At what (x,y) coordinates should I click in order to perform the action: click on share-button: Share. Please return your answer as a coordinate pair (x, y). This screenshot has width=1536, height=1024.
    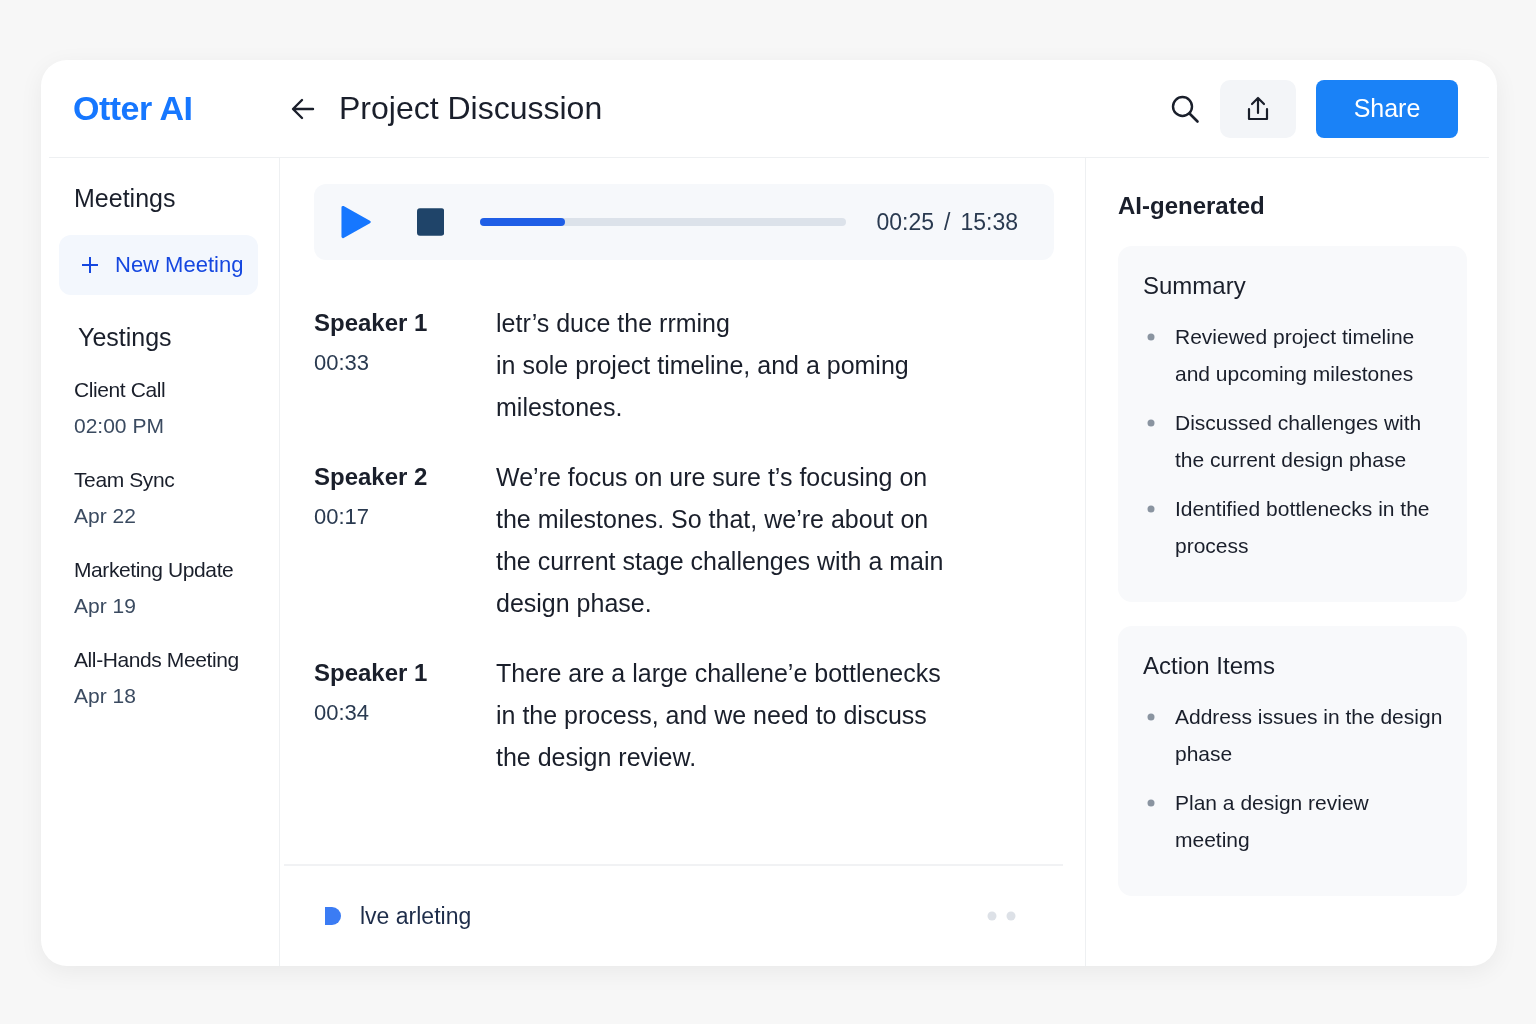
    Looking at the image, I should click on (1387, 108).